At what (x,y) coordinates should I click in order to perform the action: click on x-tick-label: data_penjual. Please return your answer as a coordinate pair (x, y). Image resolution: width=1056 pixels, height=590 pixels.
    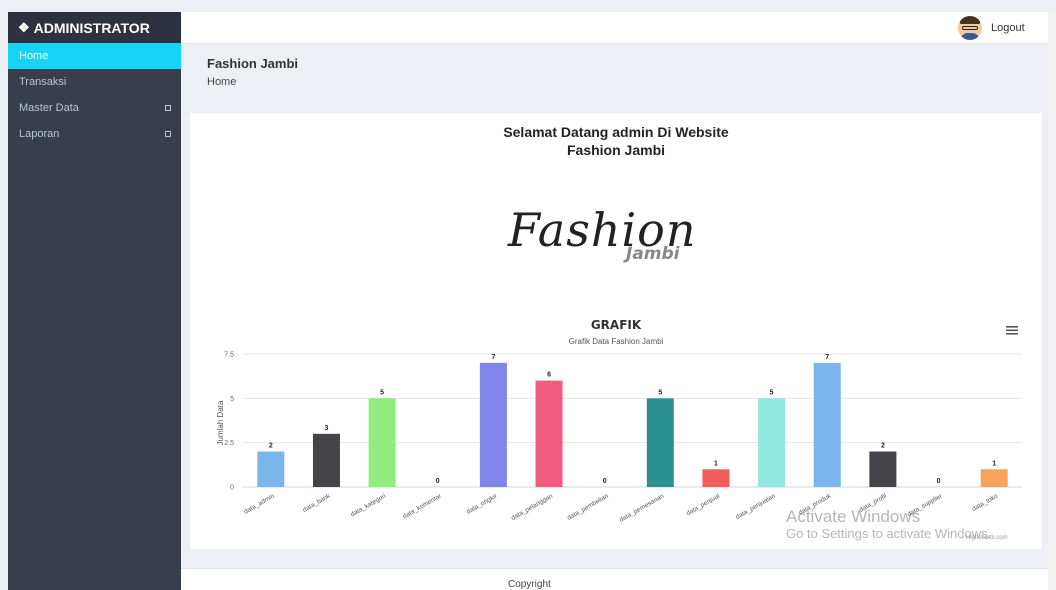
    Looking at the image, I should click on (703, 504).